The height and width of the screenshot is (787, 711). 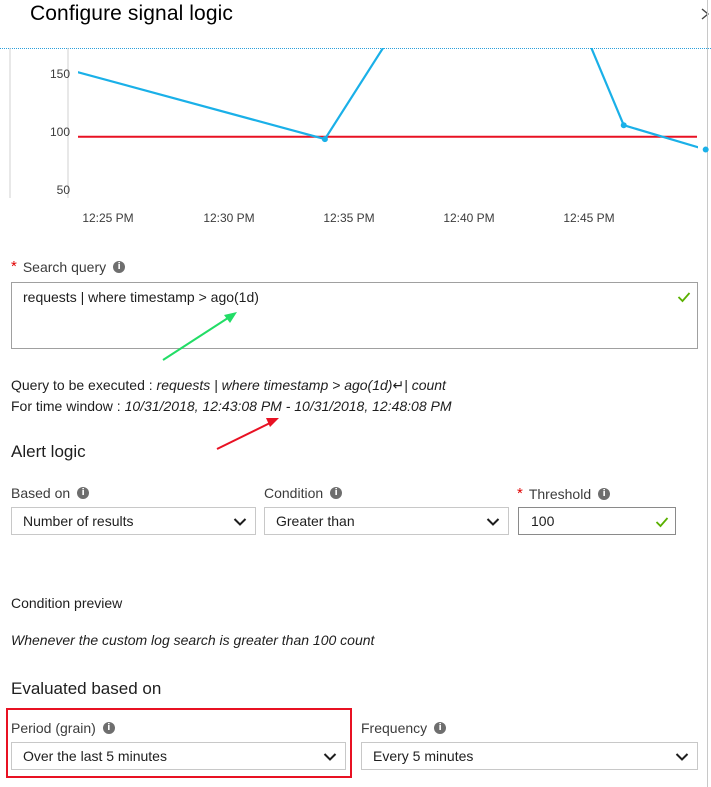 I want to click on period-label: Period (grain), so click(x=53, y=728).